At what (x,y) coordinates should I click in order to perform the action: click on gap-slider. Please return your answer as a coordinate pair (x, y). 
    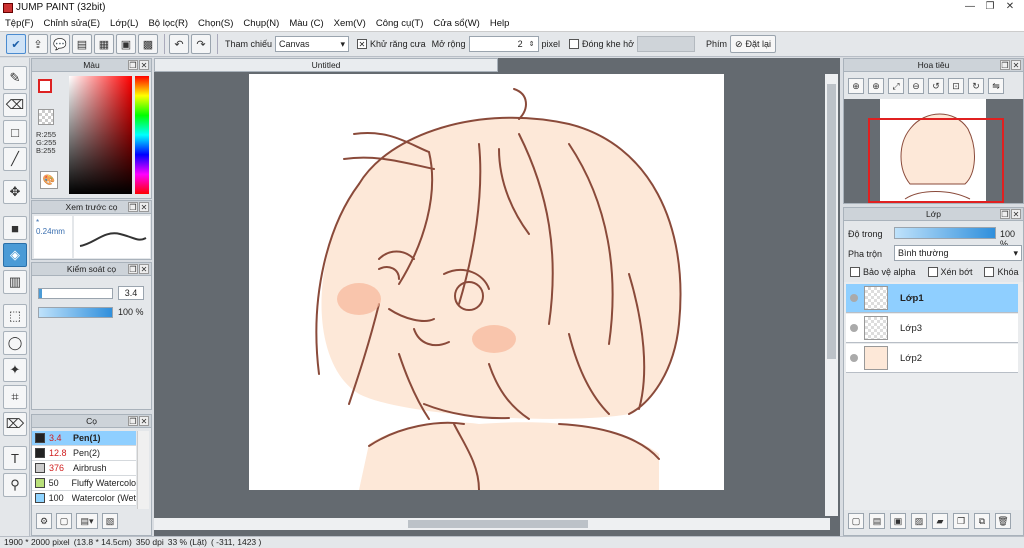
    Looking at the image, I should click on (665, 44).